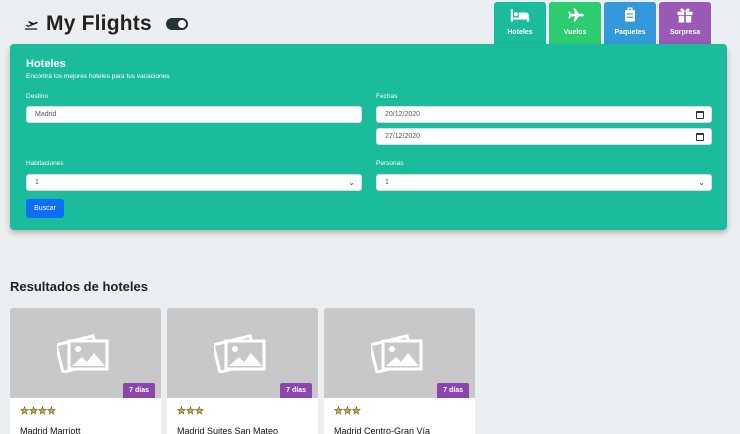  I want to click on hotel-card: 7 días ★★★★ Madrid Marriott, so click(85, 371).